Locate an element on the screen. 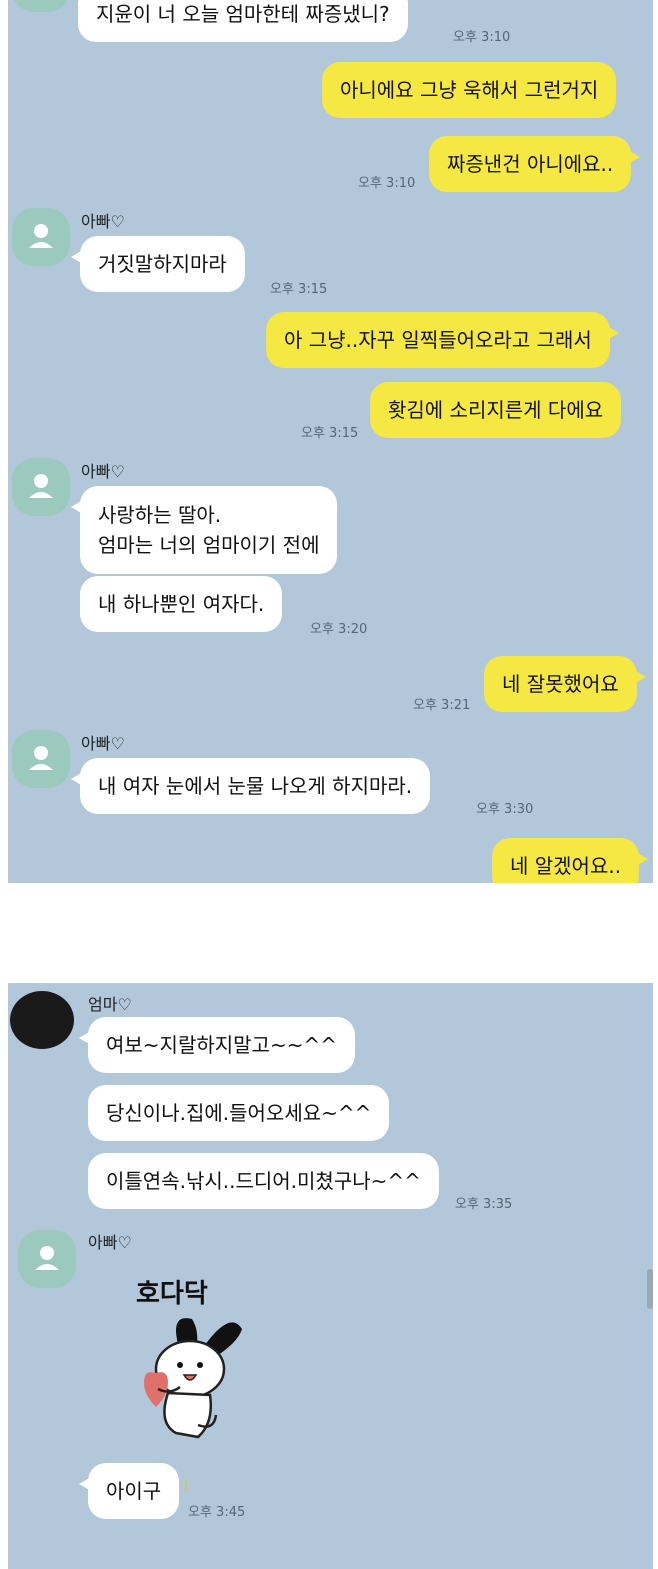  message-bubble-outgoing: 아 그냥..자꾸 일찍들어오라고 그래서 is located at coordinates (442, 340).